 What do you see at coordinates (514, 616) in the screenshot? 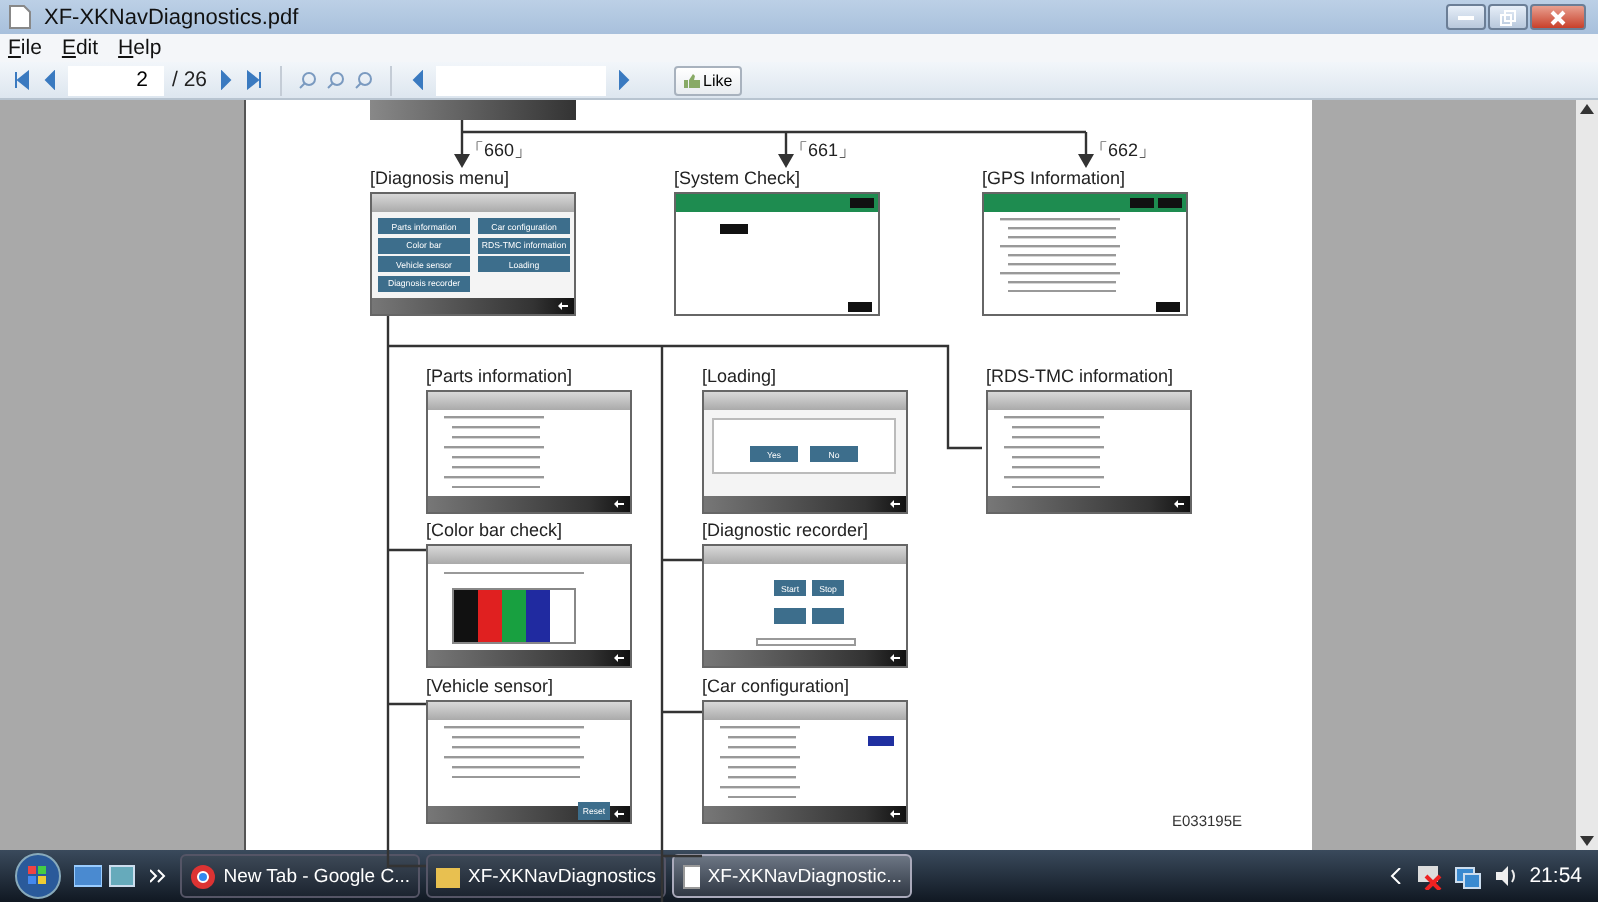
I see `color-bars-drawing` at bounding box center [514, 616].